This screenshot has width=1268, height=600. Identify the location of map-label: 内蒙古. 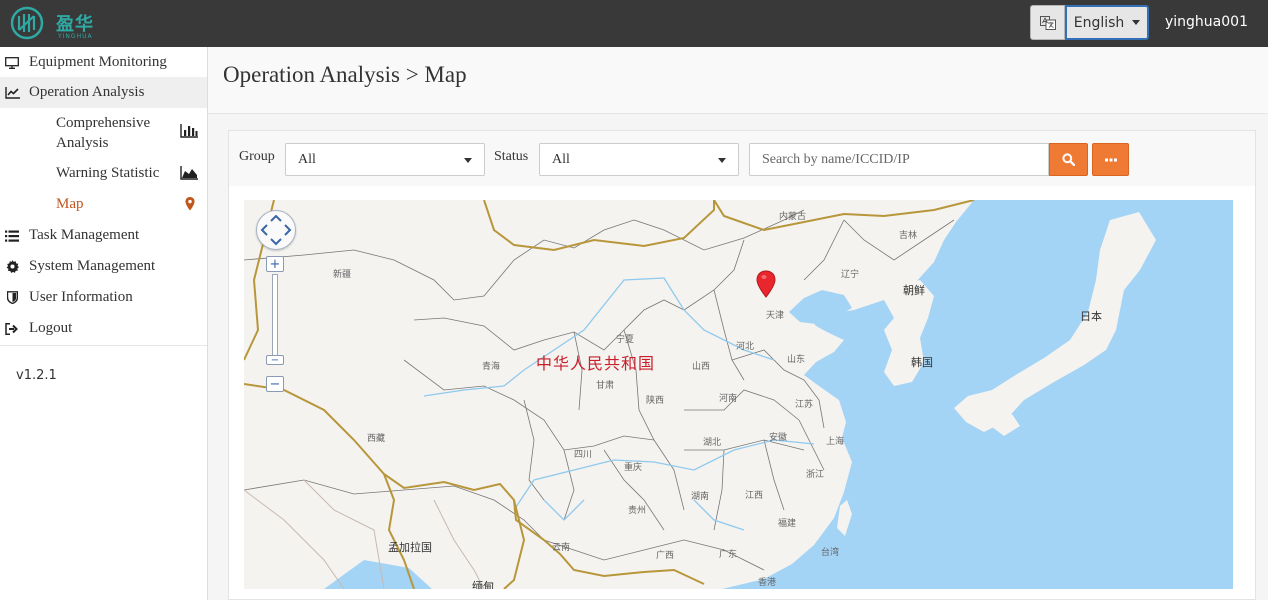
(793, 217).